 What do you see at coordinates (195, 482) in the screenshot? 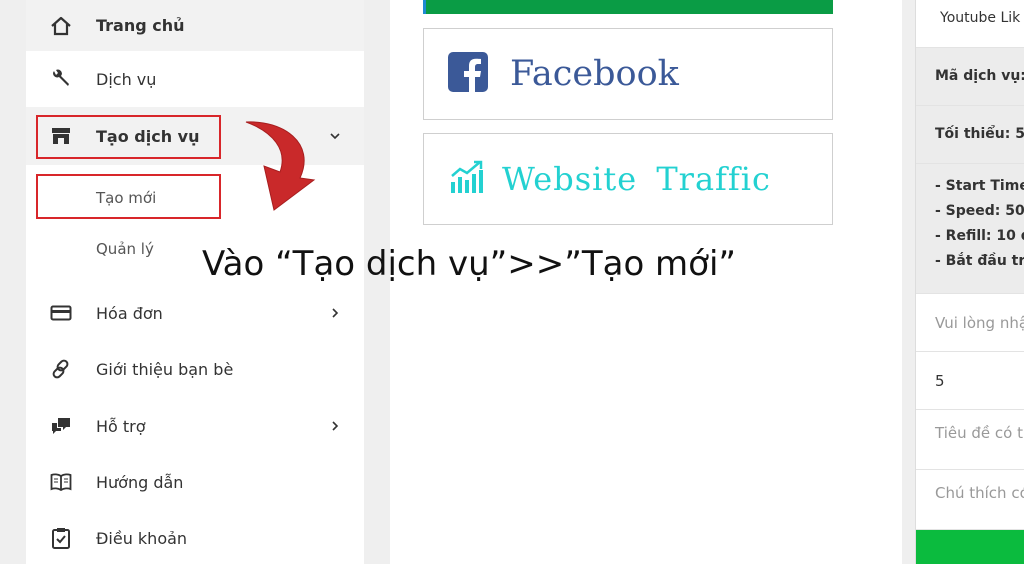
I see `sidebar-item-guide: Hướng dẫn` at bounding box center [195, 482].